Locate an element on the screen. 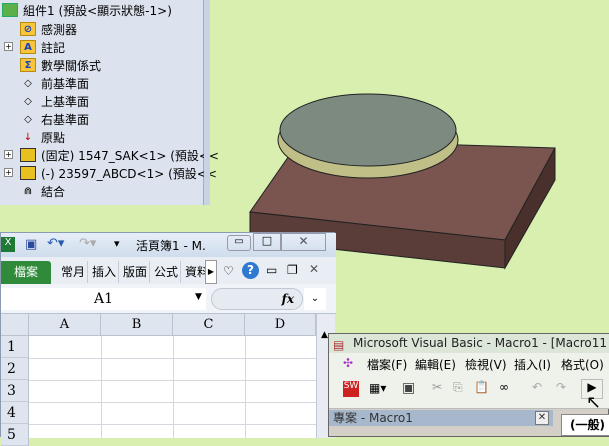 Image resolution: width=609 pixels, height=446 pixels. row-header: 3 is located at coordinates (15, 391).